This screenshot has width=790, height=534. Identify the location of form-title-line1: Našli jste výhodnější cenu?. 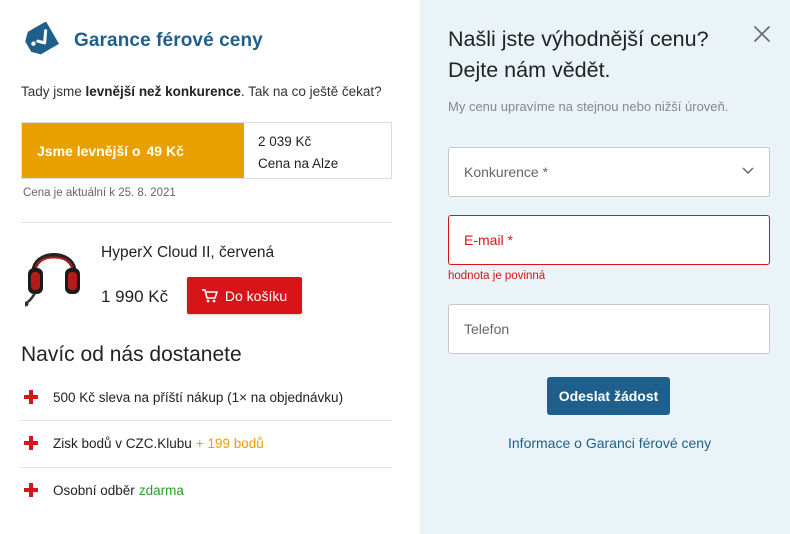
(578, 39).